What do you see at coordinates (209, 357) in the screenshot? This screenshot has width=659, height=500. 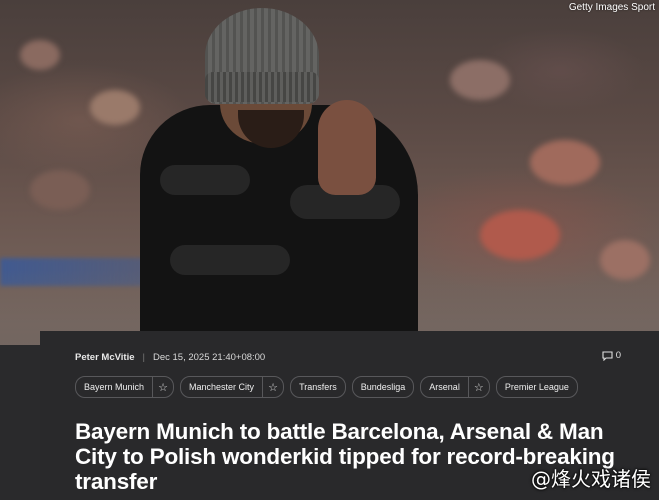 I see `publish-date: Dec 15, 2025 21:40+08:00` at bounding box center [209, 357].